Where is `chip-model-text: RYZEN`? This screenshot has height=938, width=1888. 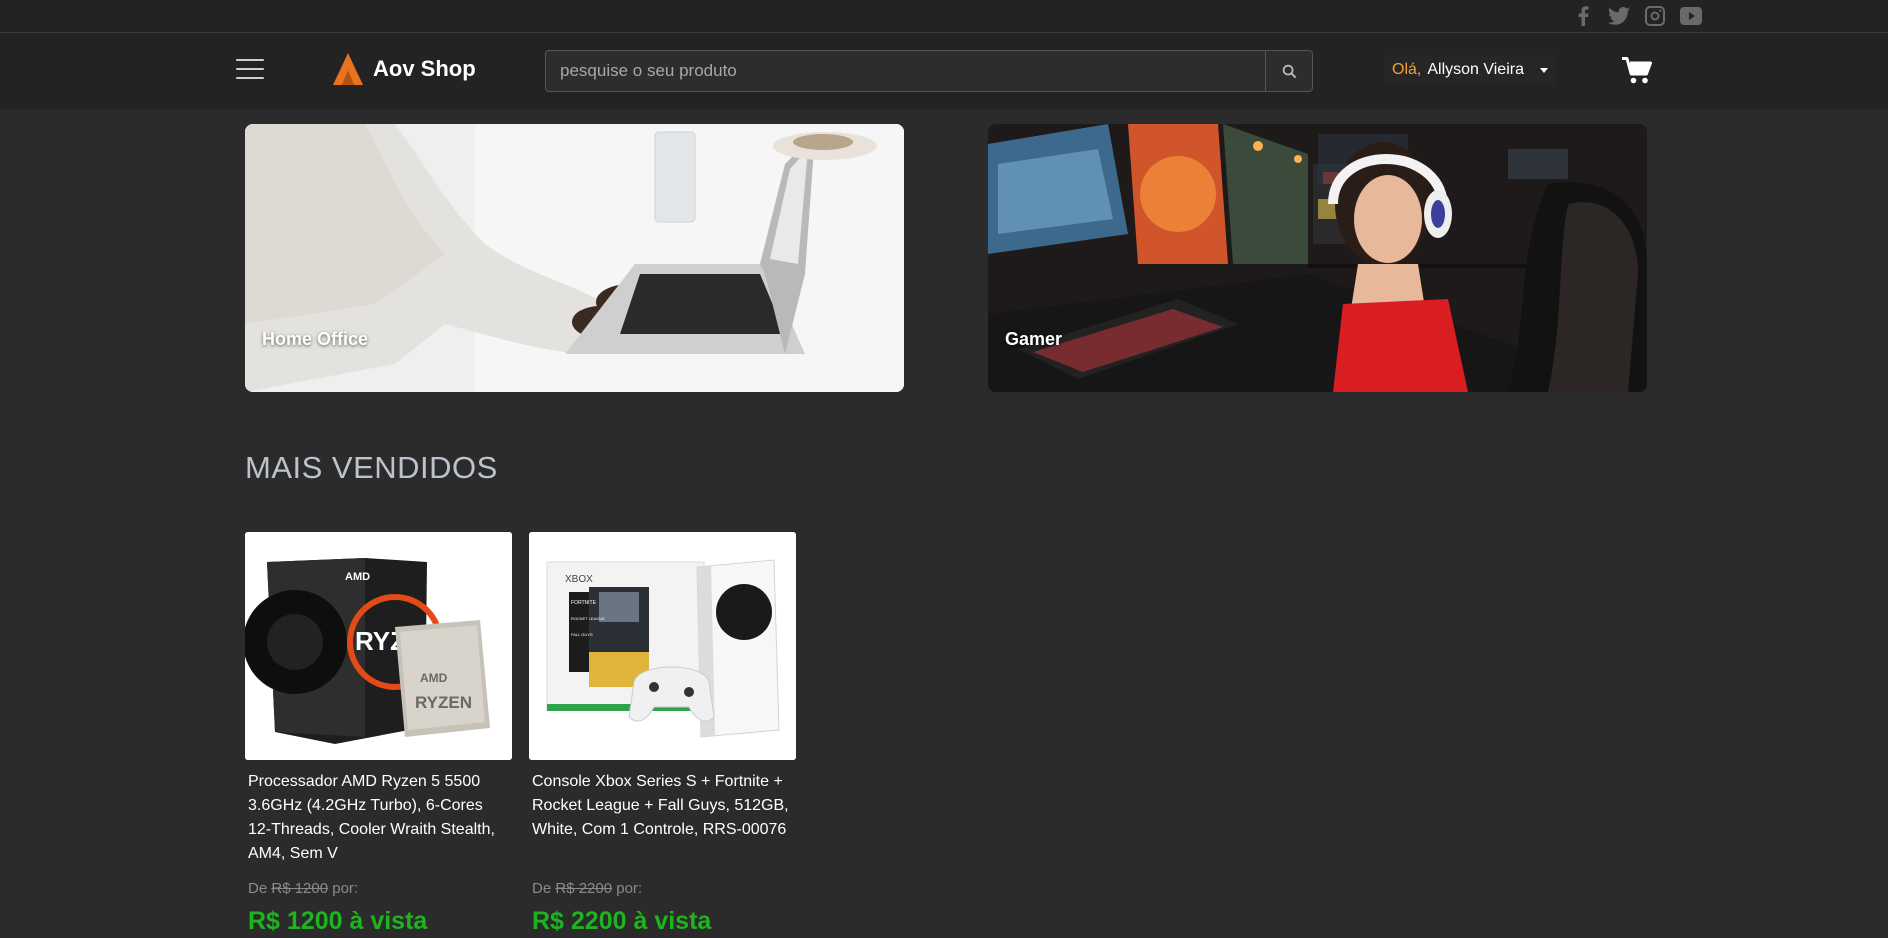 chip-model-text: RYZEN is located at coordinates (443, 702).